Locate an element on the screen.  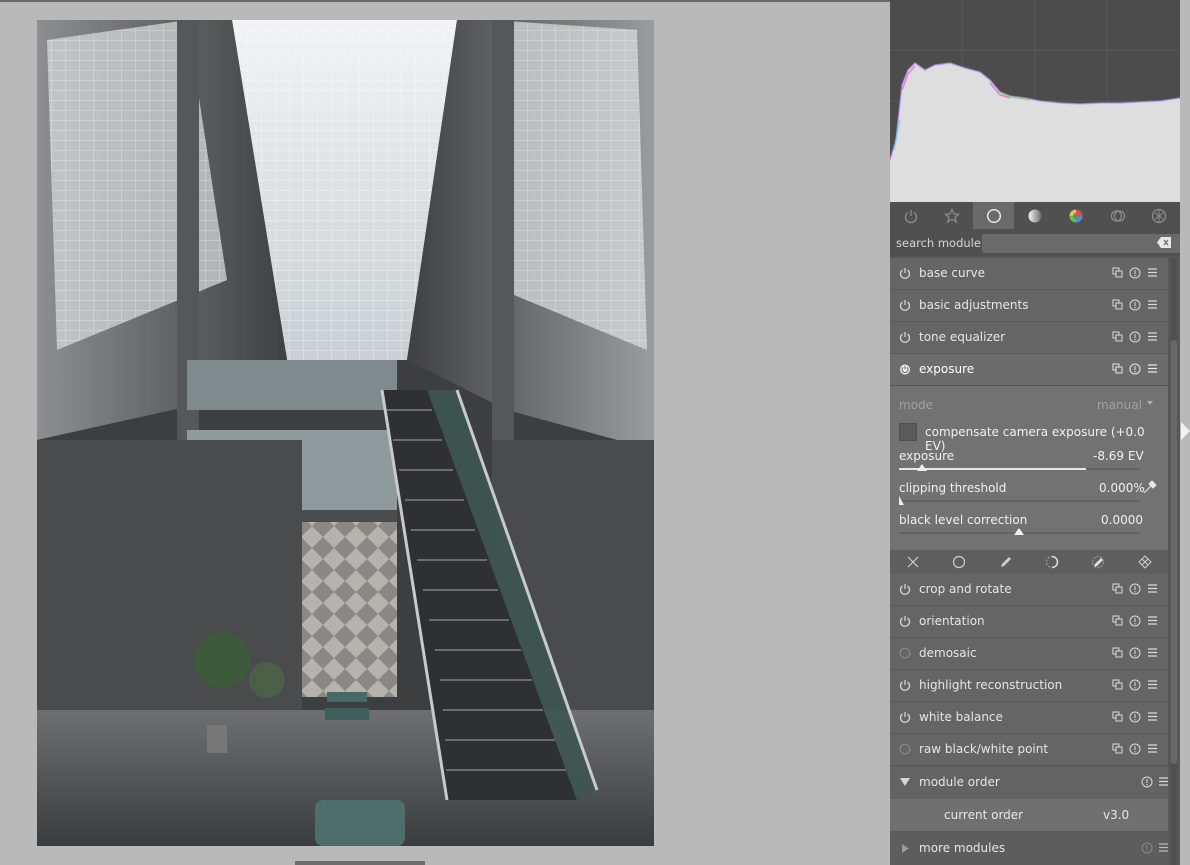
clear-icon is located at coordinates (1164, 242).